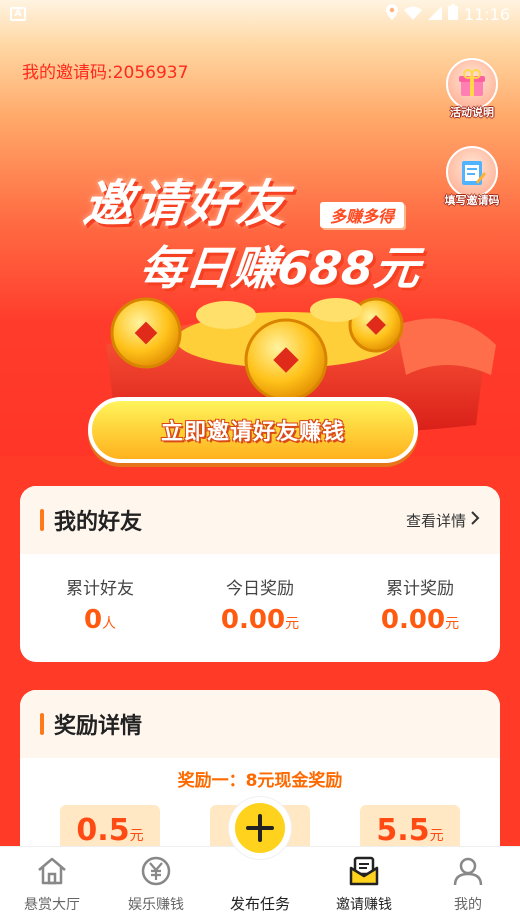 This screenshot has height=924, width=520. I want to click on nav-entertainment-earn: 娱乐赚钱, so click(156, 884).